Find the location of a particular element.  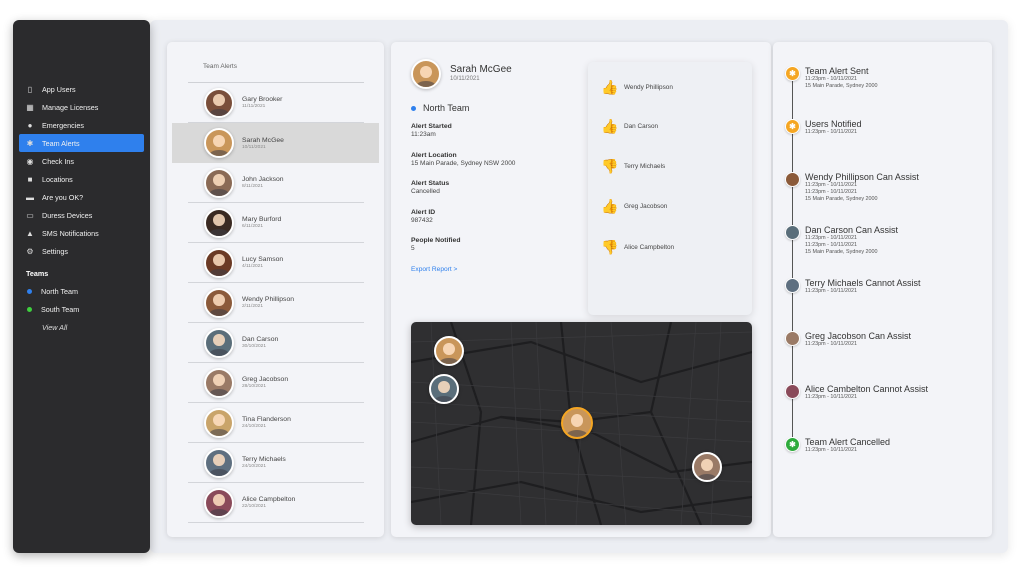

alert-row: John Jackson 8/11/2021 is located at coordinates (276, 183).